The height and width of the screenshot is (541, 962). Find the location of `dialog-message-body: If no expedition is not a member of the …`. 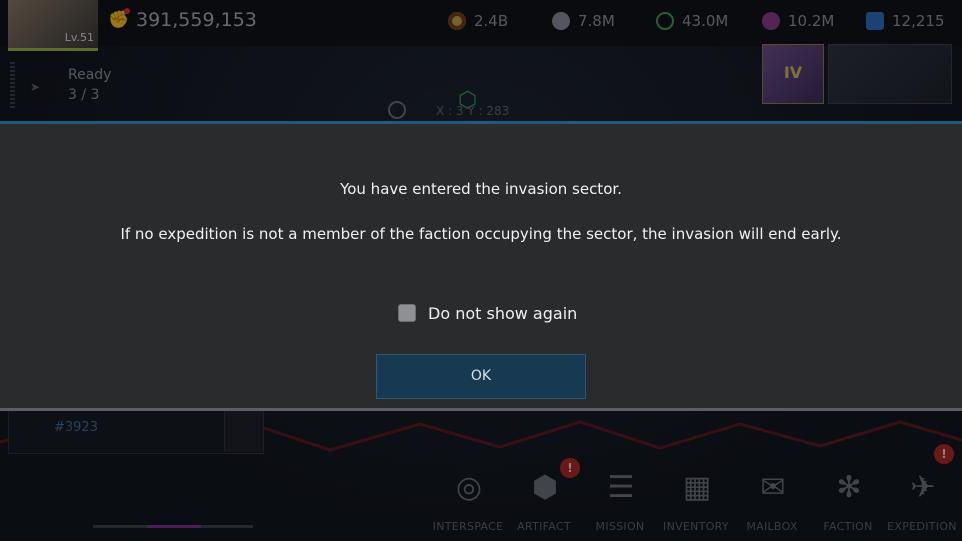

dialog-message-body: If no expedition is not a member of the … is located at coordinates (481, 234).